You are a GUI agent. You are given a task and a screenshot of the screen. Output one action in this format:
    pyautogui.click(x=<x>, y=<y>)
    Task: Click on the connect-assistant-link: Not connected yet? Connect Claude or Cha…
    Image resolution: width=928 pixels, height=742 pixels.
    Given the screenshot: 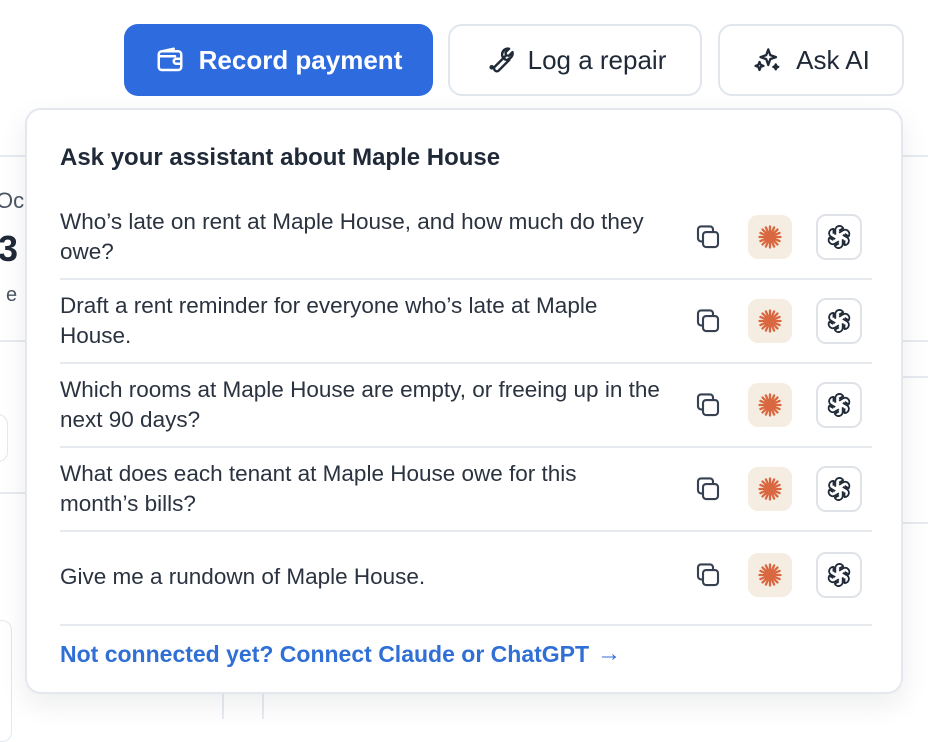 What is the action you would take?
    pyautogui.click(x=340, y=654)
    